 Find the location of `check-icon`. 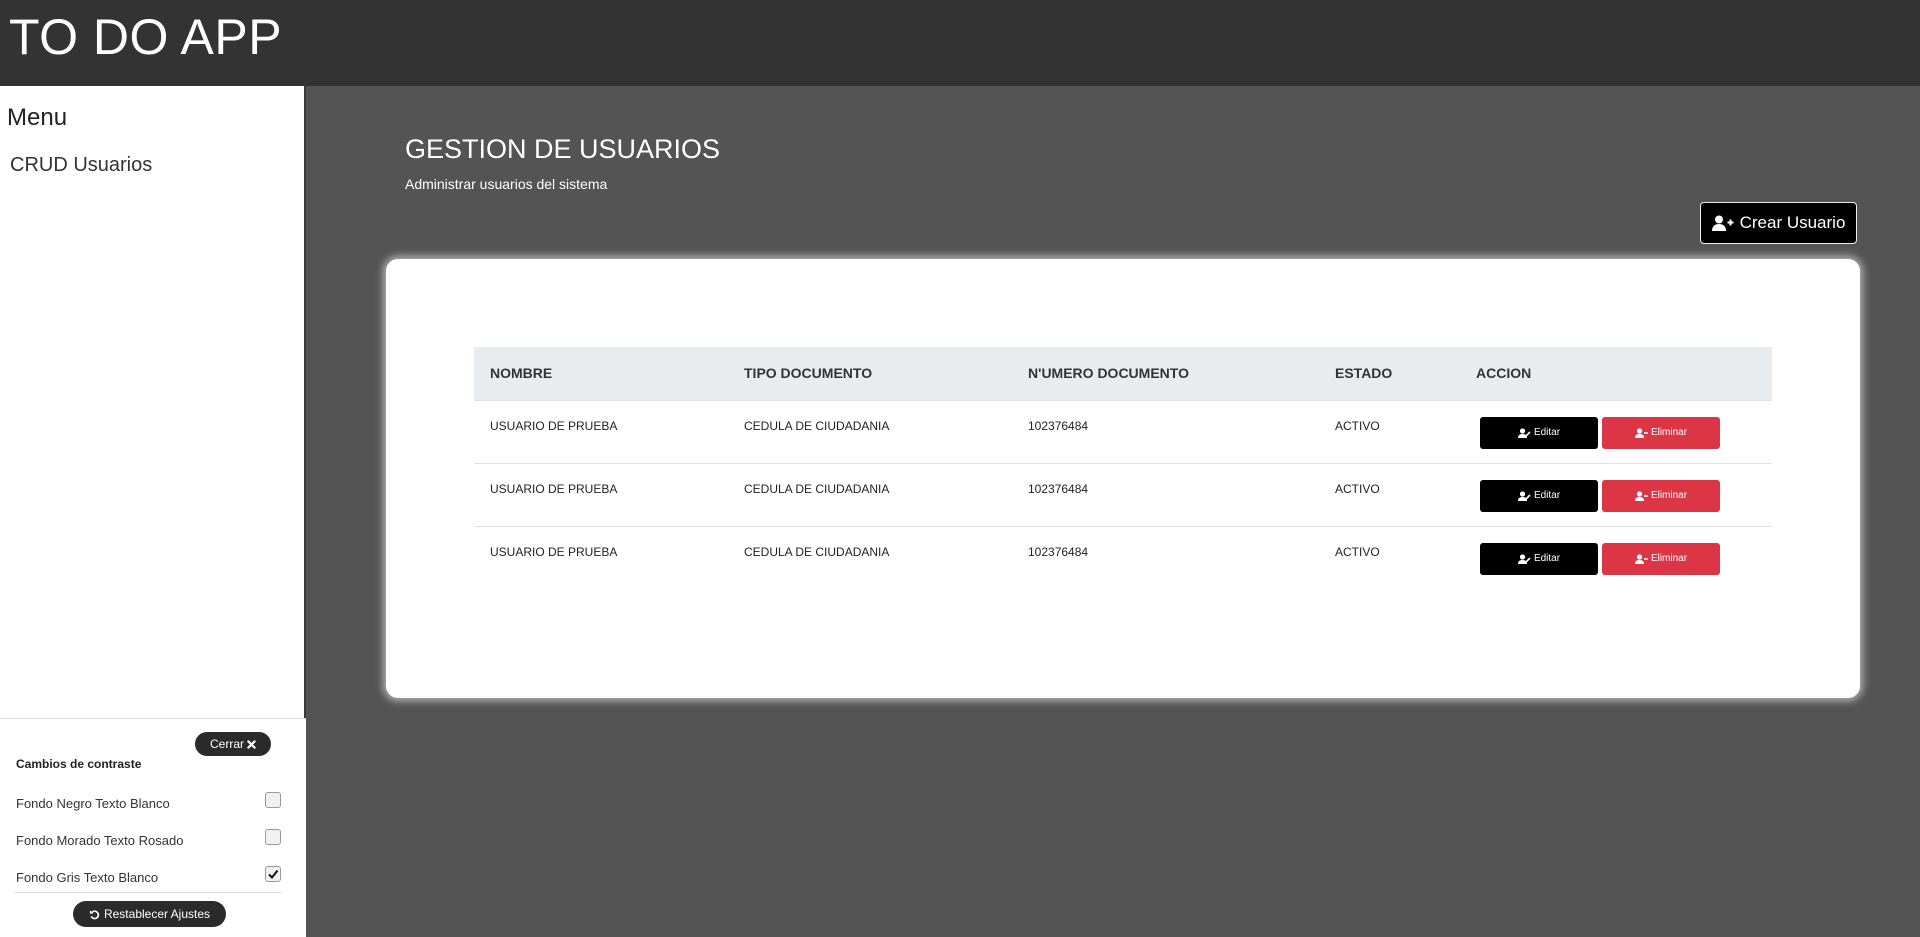

check-icon is located at coordinates (273, 874).